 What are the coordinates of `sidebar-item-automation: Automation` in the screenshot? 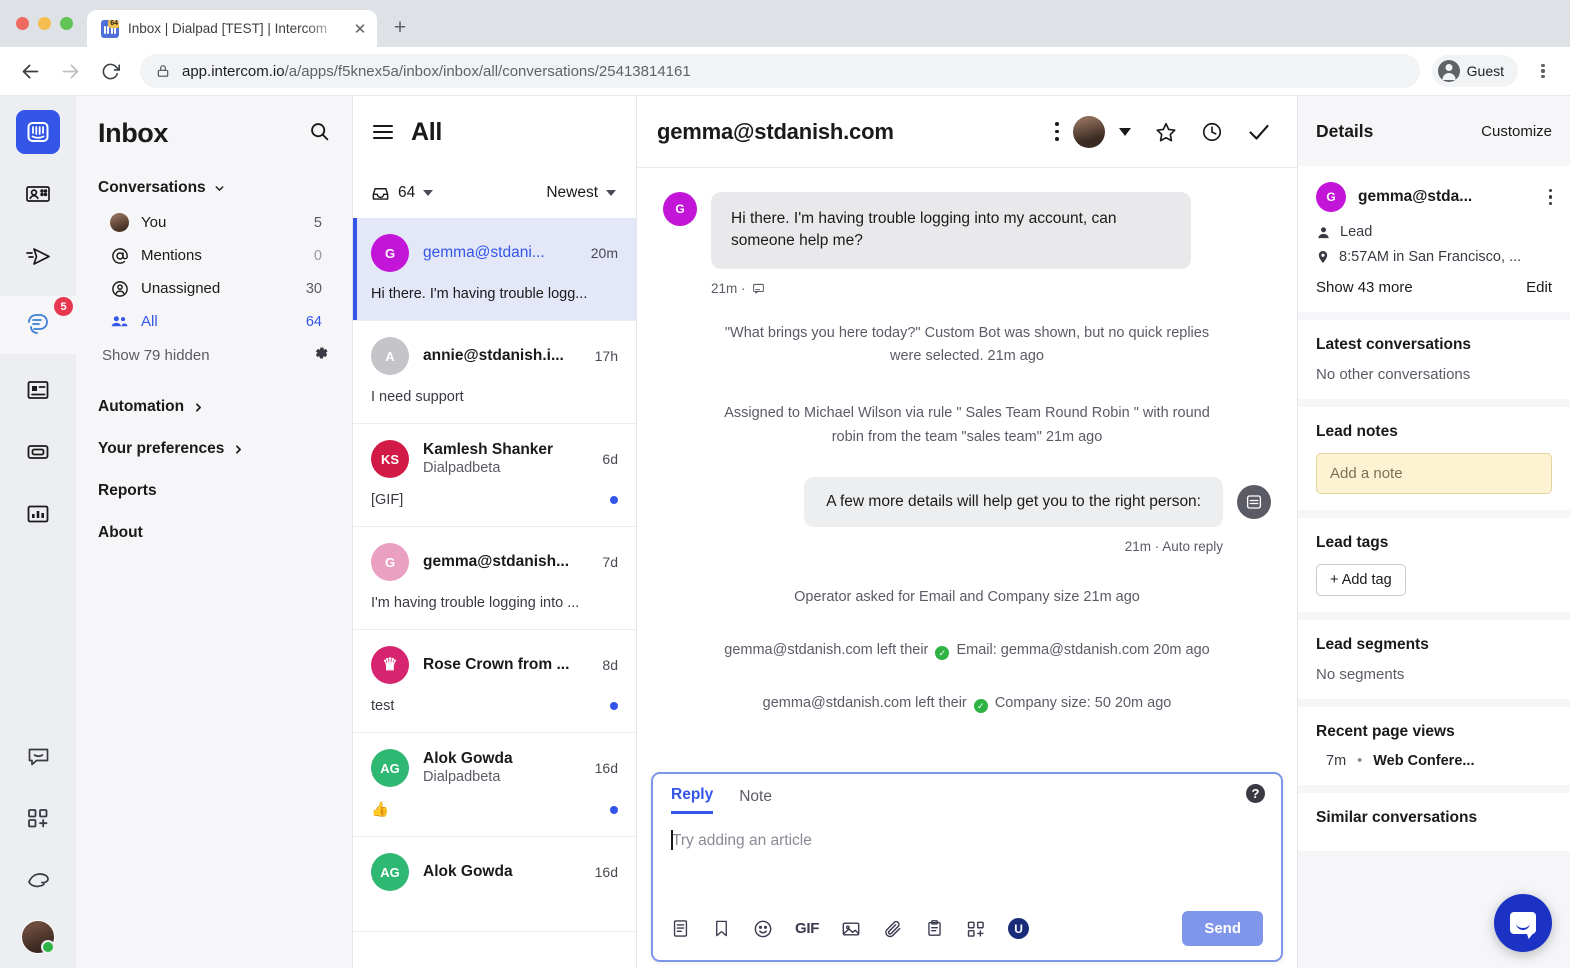 It's located at (214, 407).